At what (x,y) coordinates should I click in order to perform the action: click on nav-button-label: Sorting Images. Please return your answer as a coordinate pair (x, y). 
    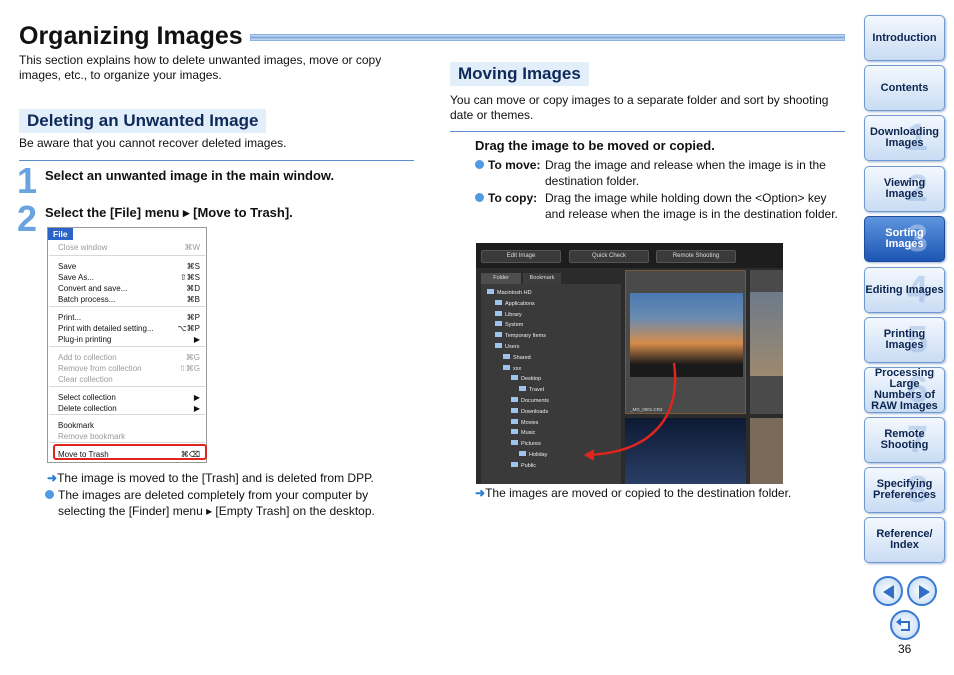
    Looking at the image, I should click on (904, 238).